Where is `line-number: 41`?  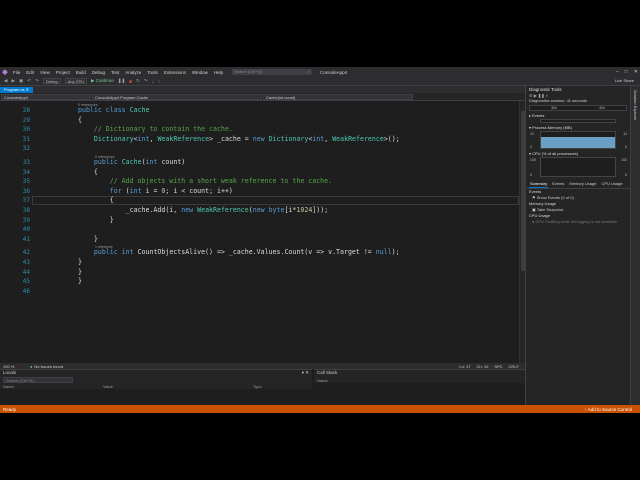
line-number: 41 is located at coordinates (26, 239).